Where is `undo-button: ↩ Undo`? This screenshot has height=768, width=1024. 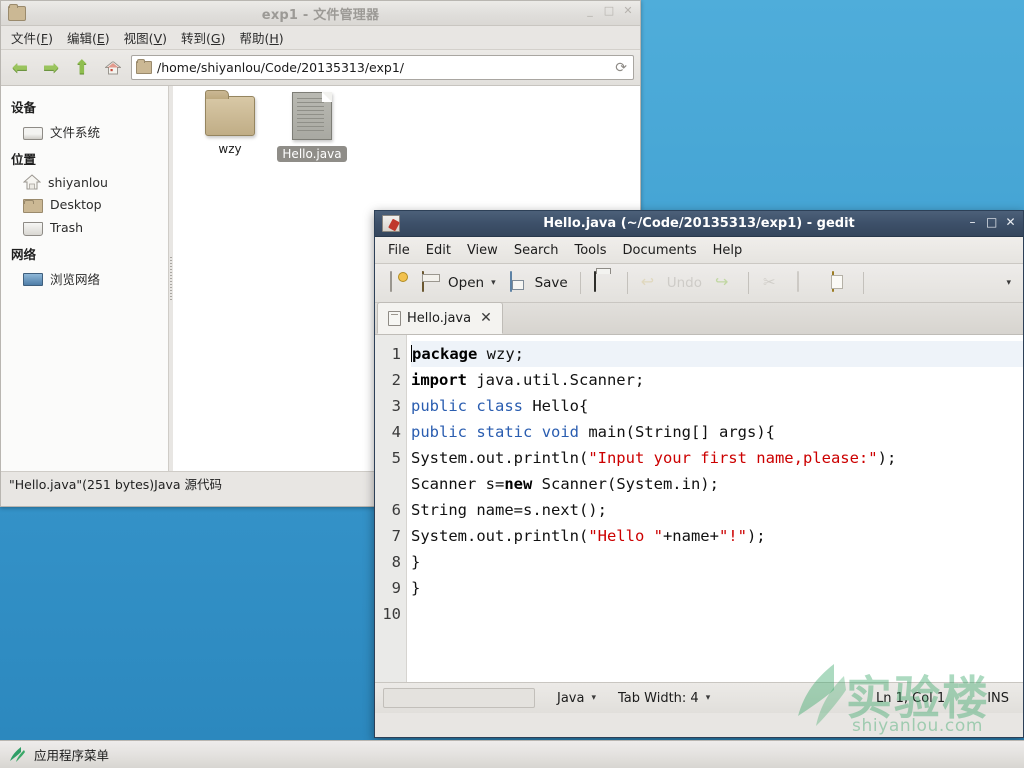 undo-button: ↩ Undo is located at coordinates (671, 283).